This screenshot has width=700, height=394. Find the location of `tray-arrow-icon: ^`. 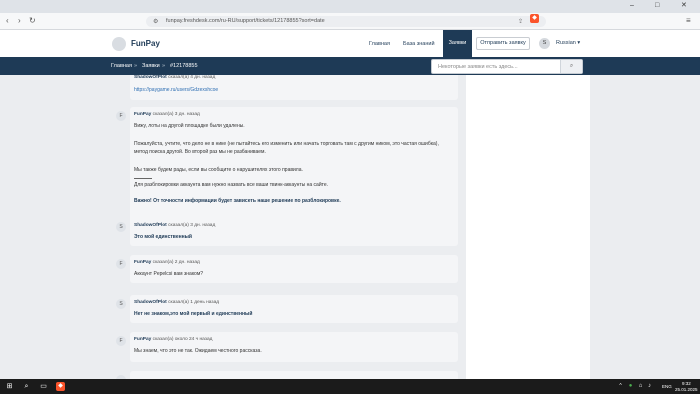

tray-arrow-icon: ^ is located at coordinates (620, 386).